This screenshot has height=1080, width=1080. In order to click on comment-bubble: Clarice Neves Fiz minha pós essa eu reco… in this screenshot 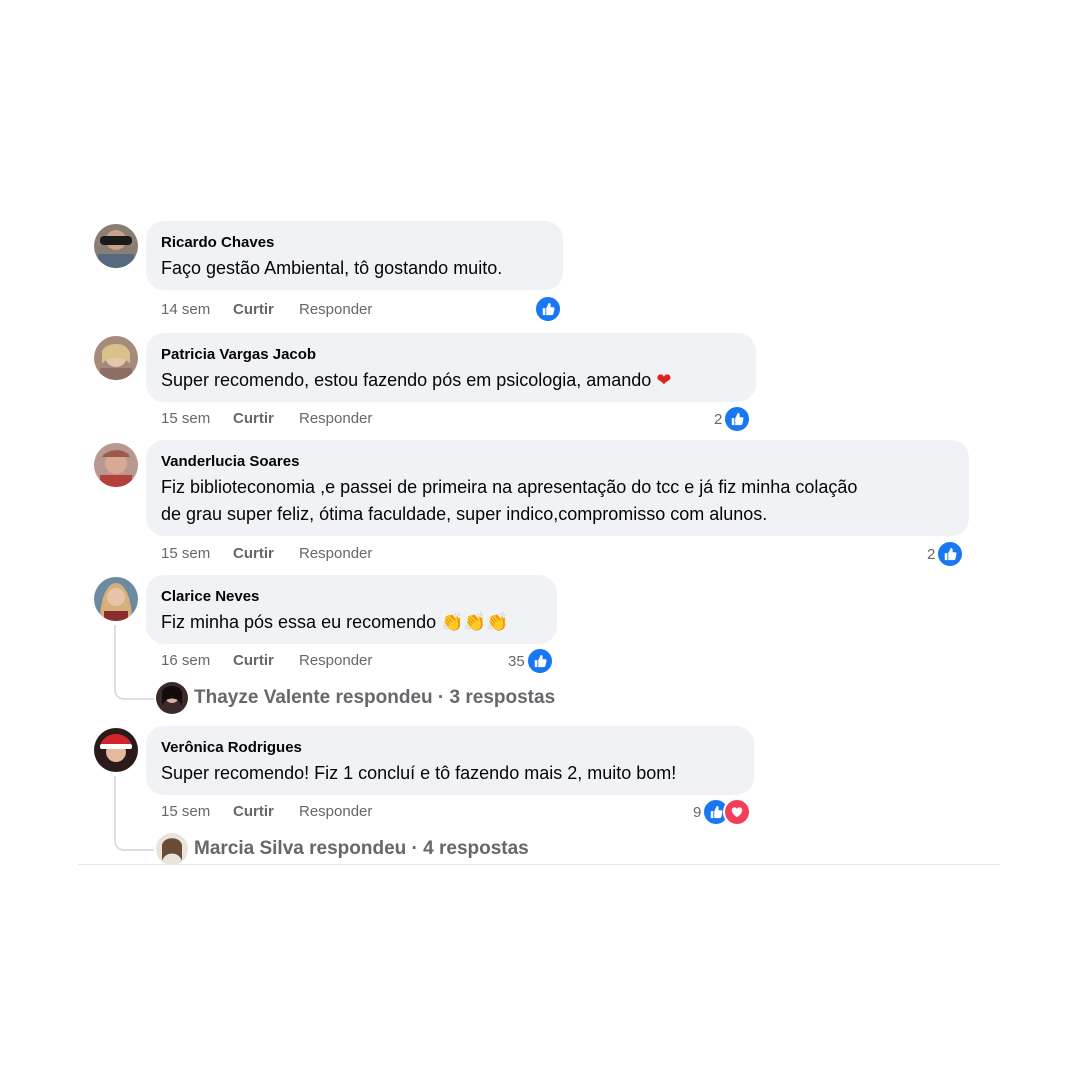, I will do `click(351, 609)`.